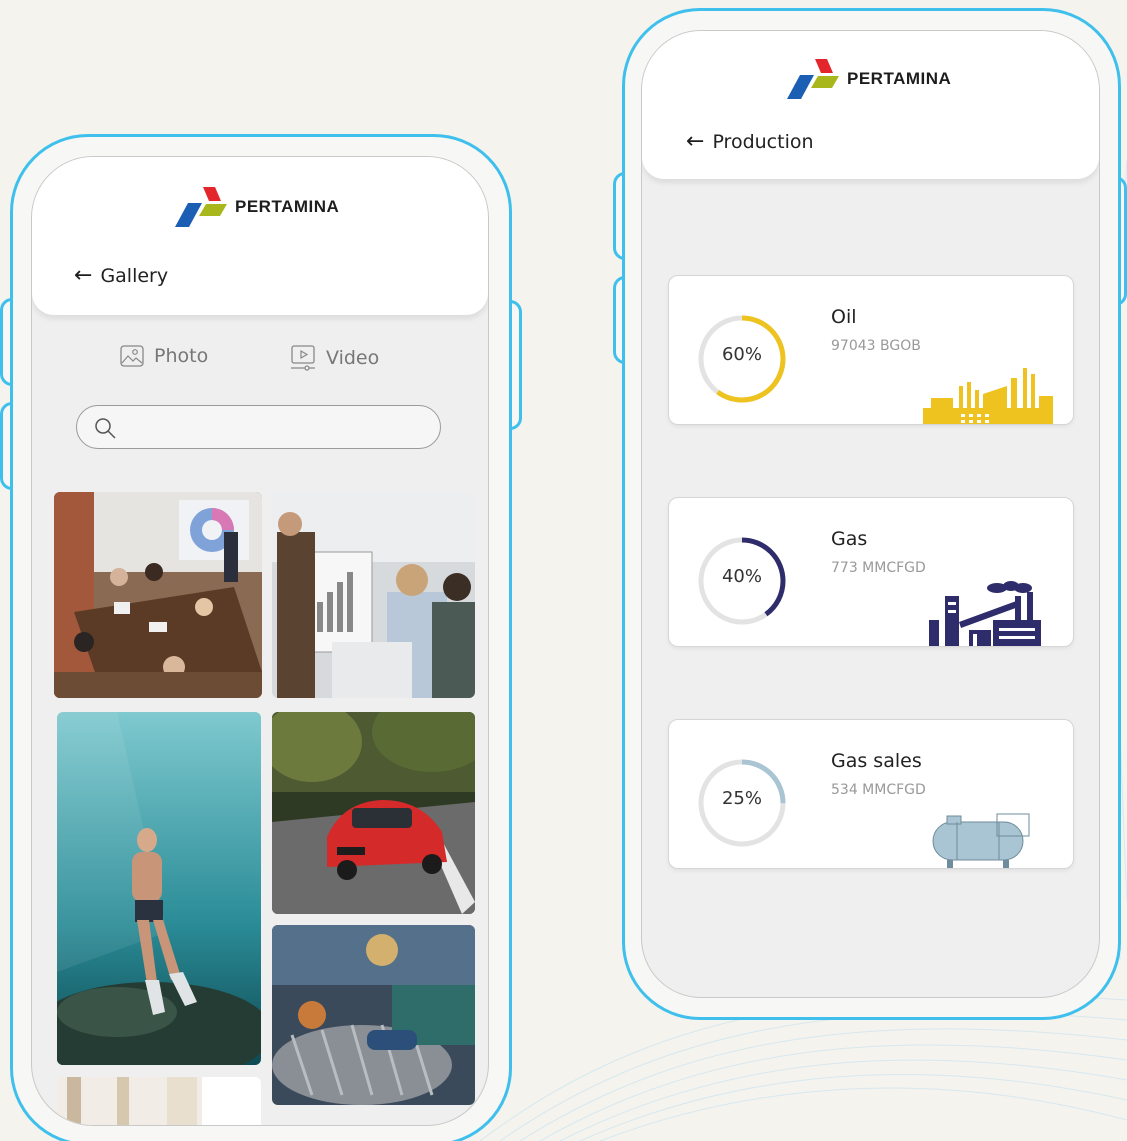 This screenshot has height=1141, width=1127. What do you see at coordinates (741, 354) in the screenshot?
I see `percent-label: 60%` at bounding box center [741, 354].